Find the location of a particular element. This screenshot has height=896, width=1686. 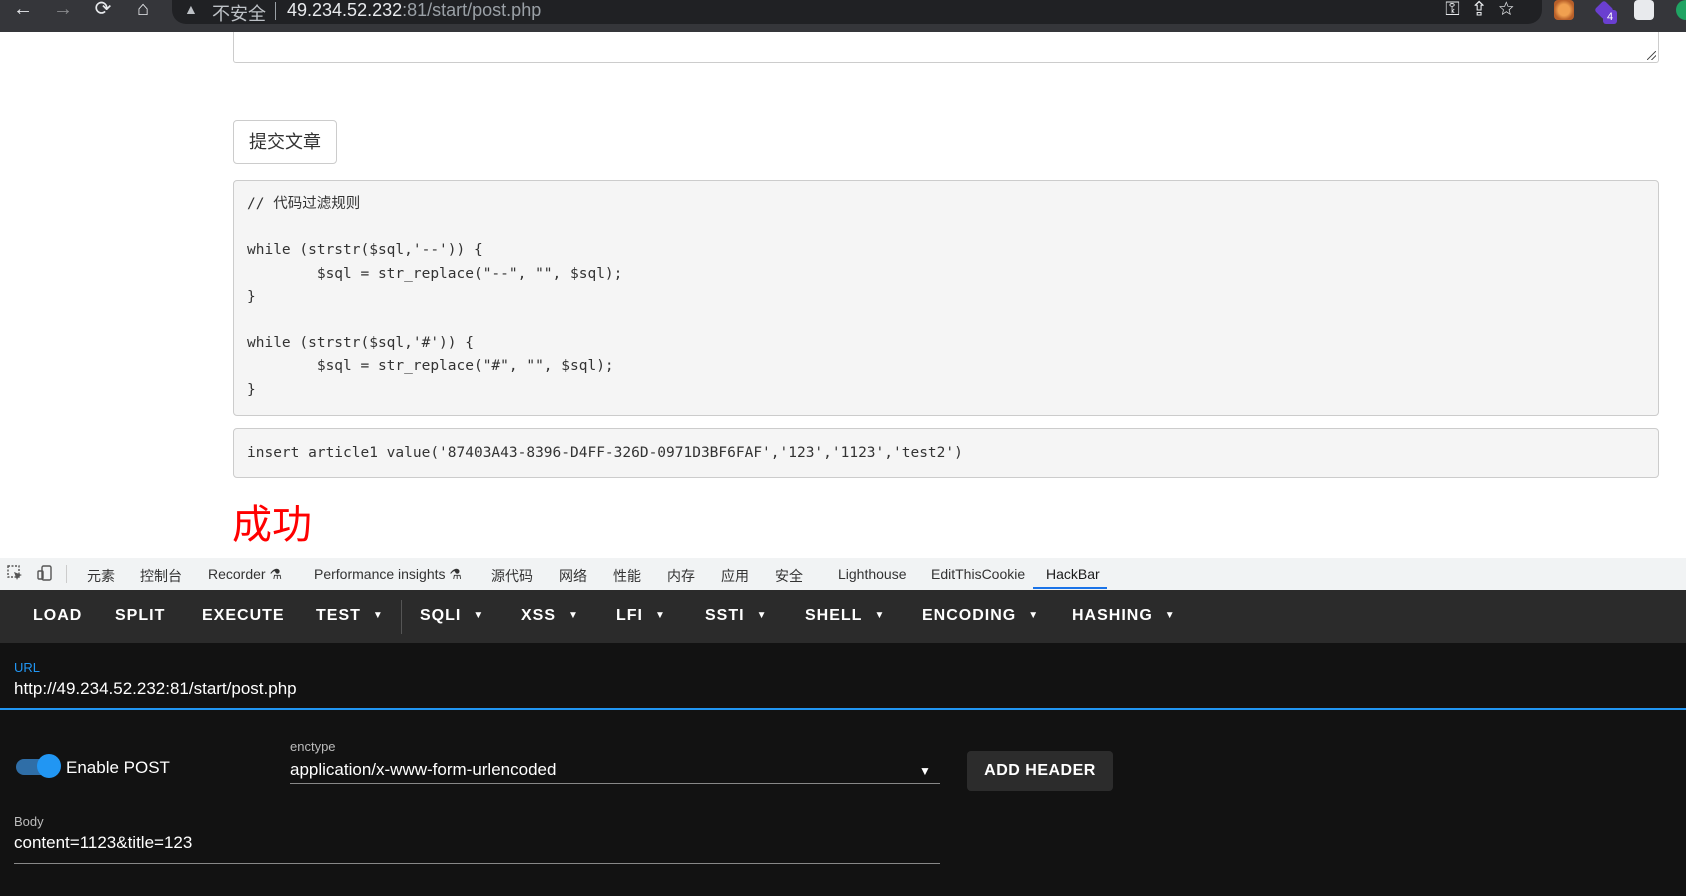

url-field: http://49.234.52.232:81/start/post.php is located at coordinates (155, 689).